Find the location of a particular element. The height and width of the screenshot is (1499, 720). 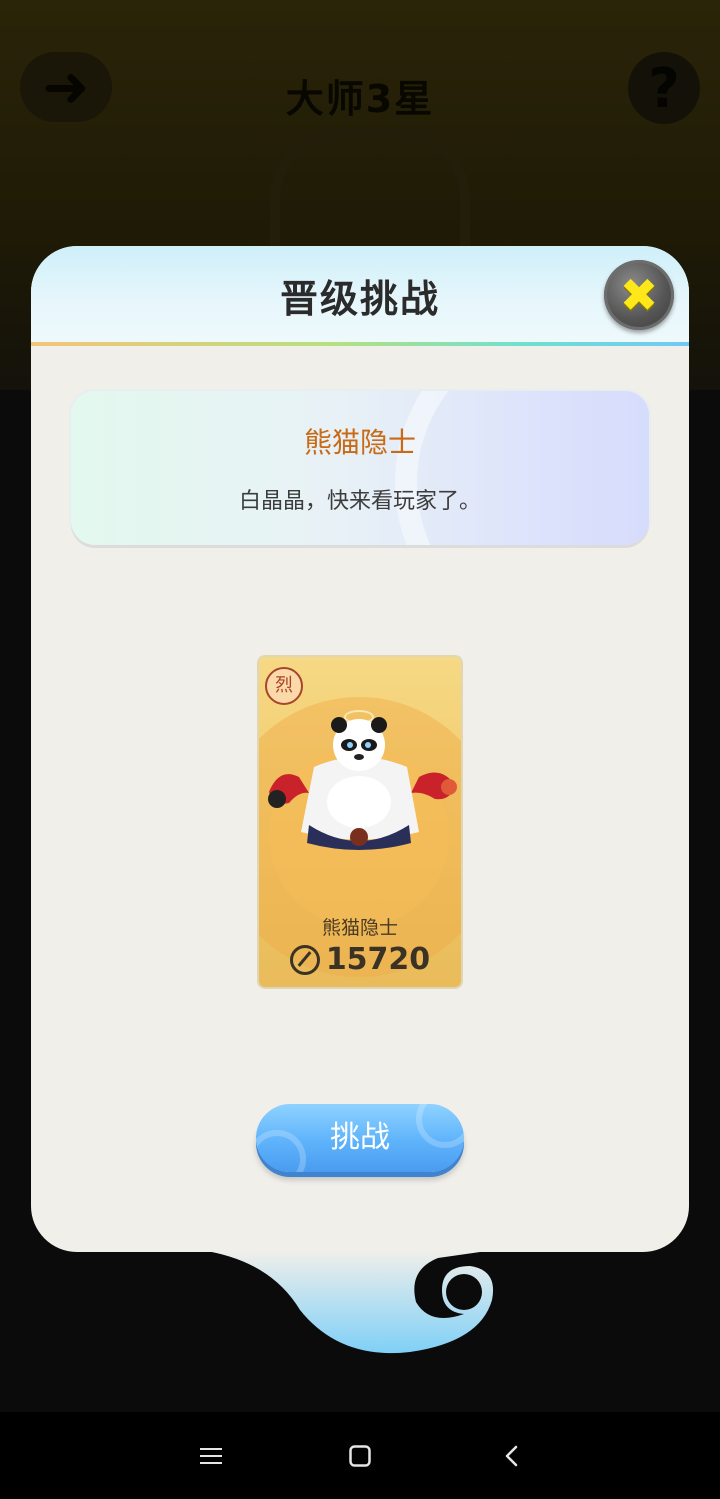

button-swirl-right is located at coordinates (440, 1126).